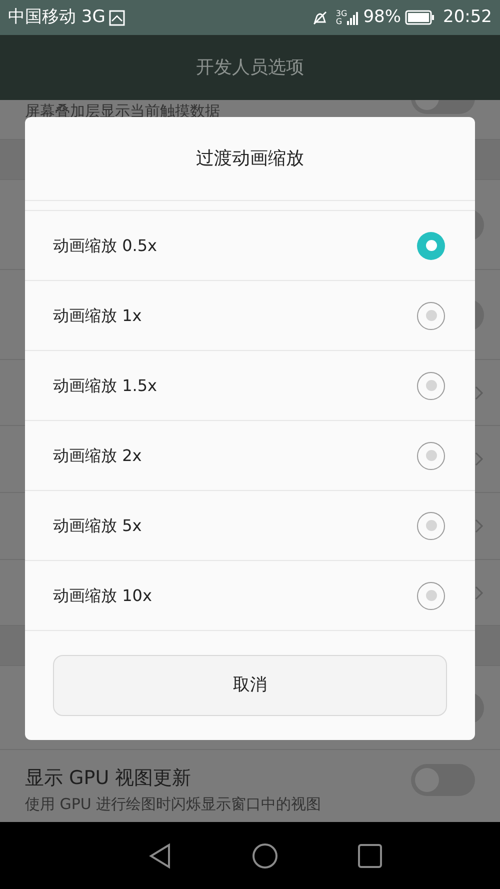  I want to click on option-row: 动画缩放 10x, so click(250, 596).